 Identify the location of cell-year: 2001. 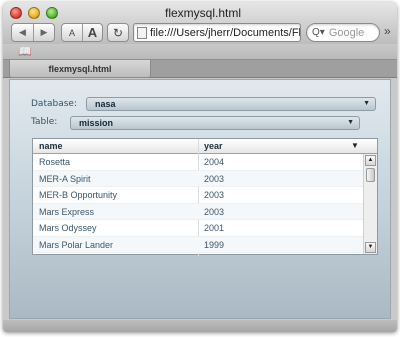
(214, 228).